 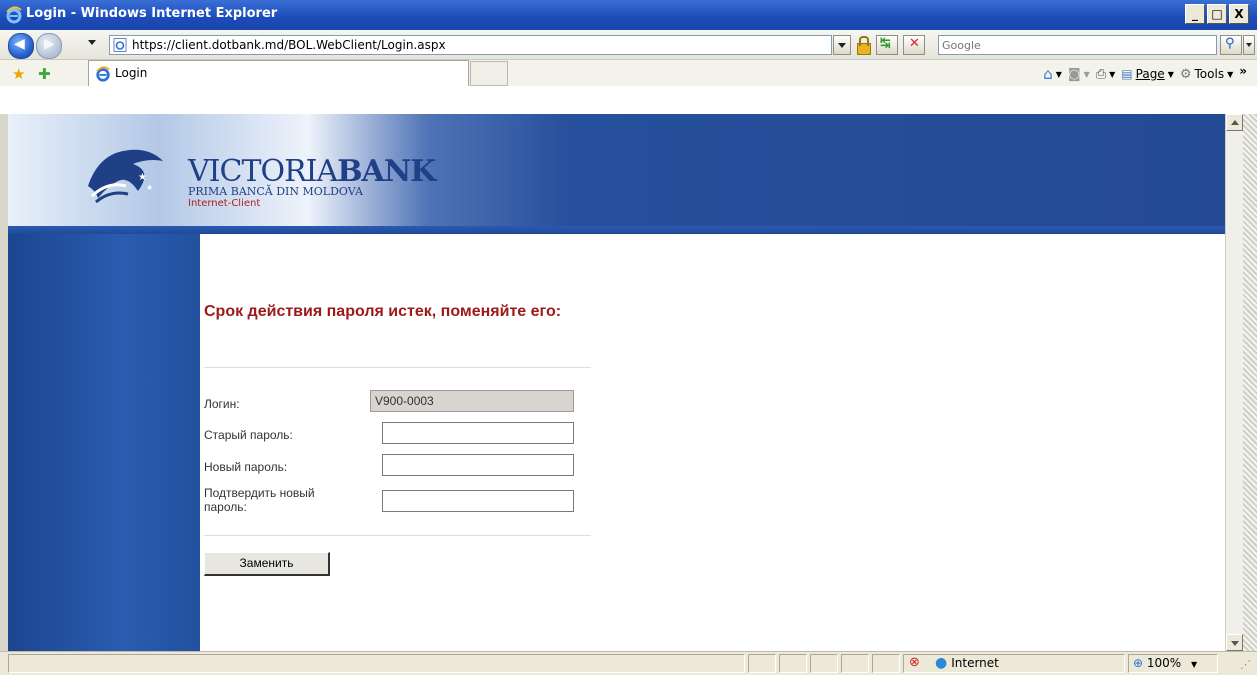 What do you see at coordinates (131, 73) in the screenshot?
I see `tab-label: Login` at bounding box center [131, 73].